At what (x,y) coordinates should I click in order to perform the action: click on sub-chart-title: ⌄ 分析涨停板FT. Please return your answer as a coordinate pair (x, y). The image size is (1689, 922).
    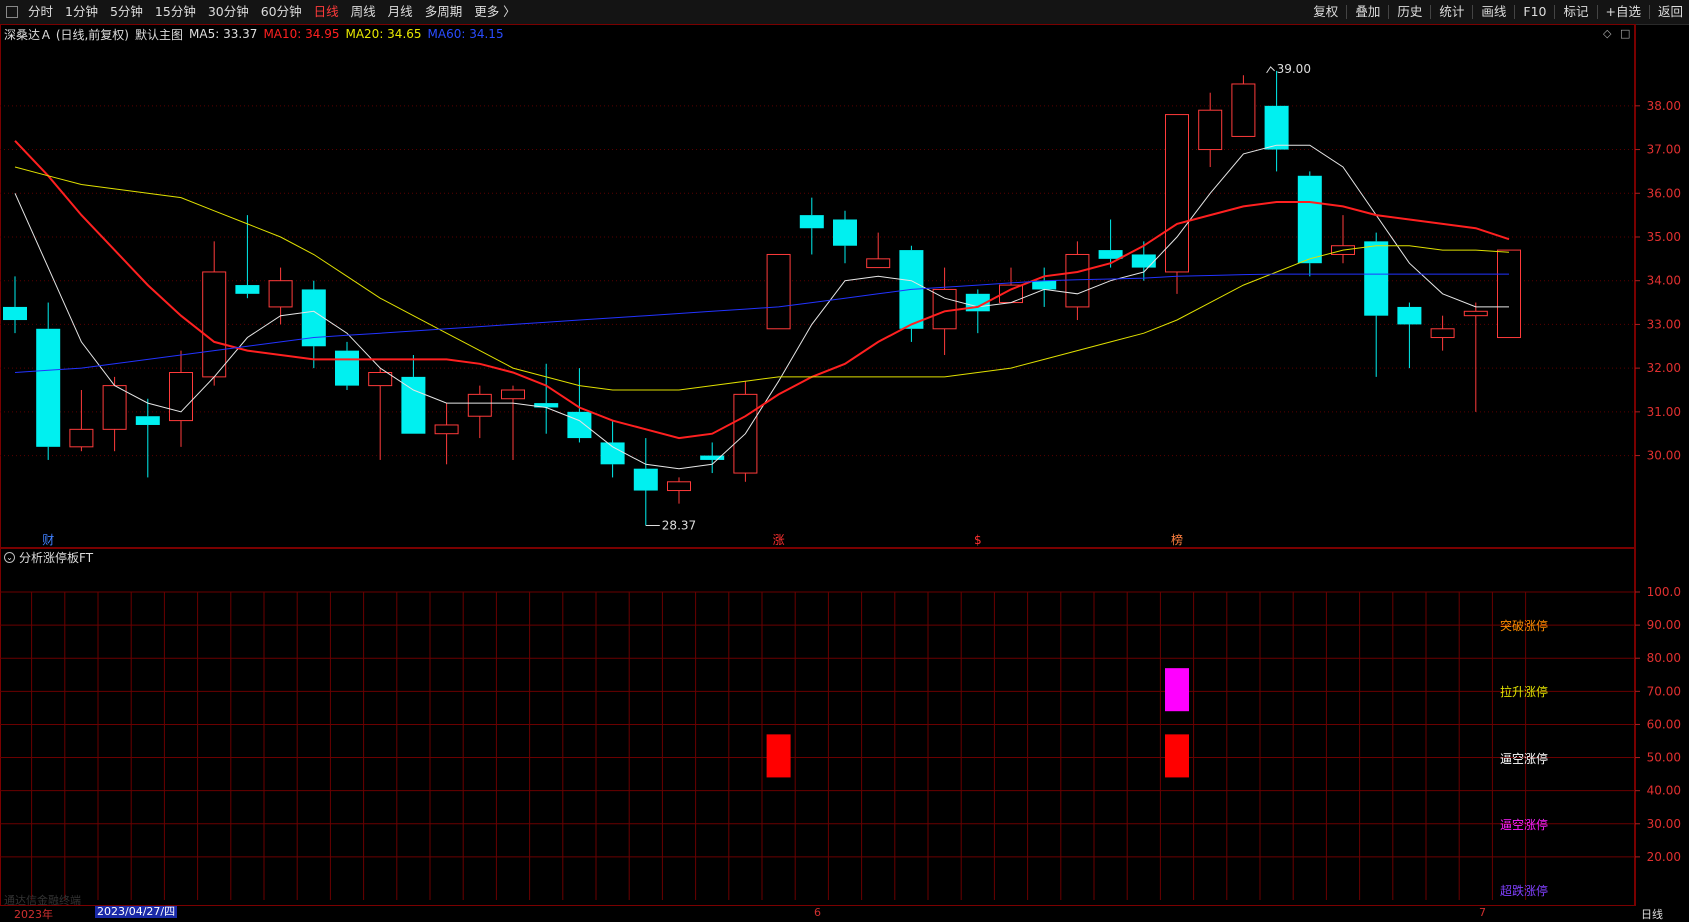
    Looking at the image, I should click on (48, 557).